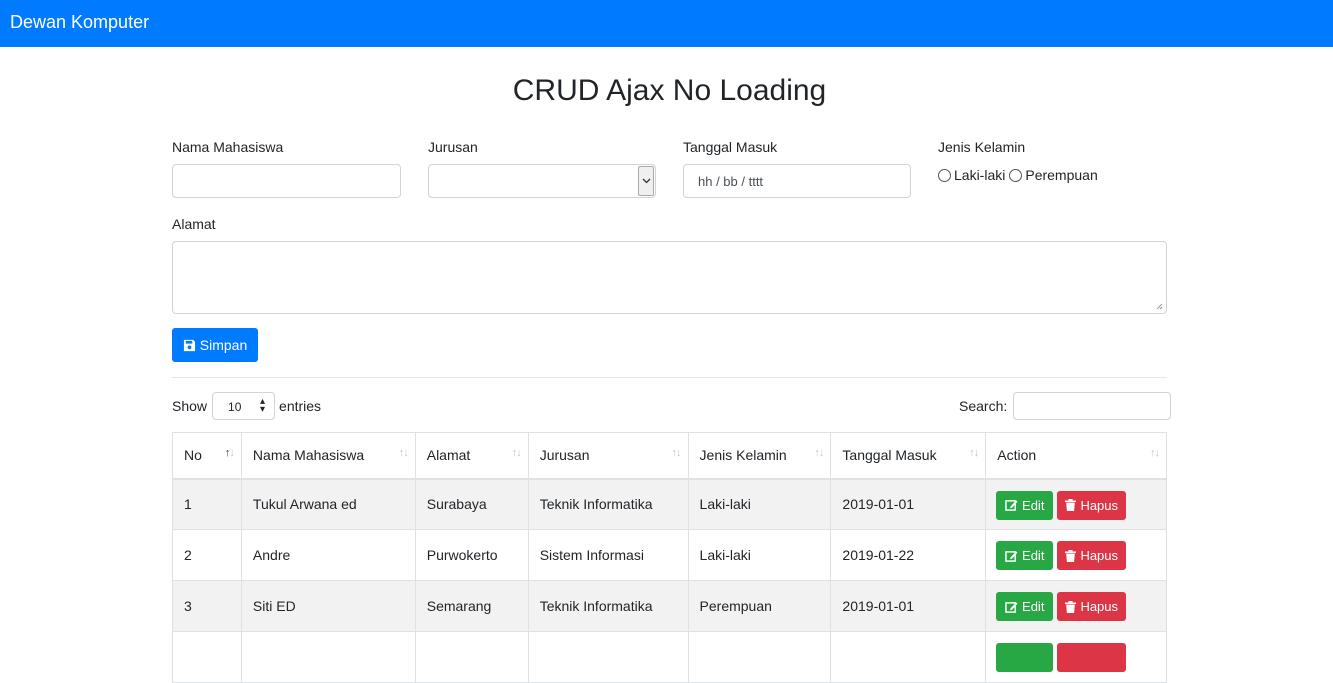  What do you see at coordinates (189, 345) in the screenshot?
I see `floppy-disk-icon` at bounding box center [189, 345].